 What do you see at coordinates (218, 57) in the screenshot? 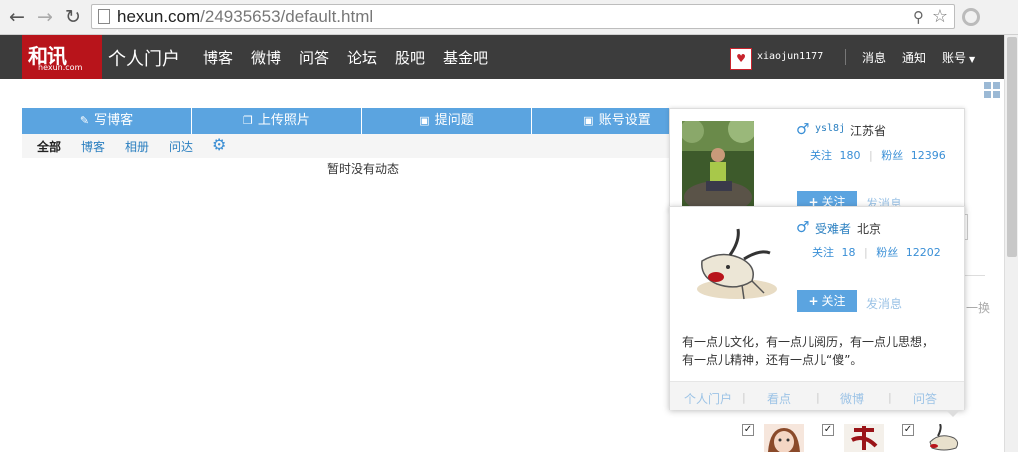
I see `nav-blog: 博客` at bounding box center [218, 57].